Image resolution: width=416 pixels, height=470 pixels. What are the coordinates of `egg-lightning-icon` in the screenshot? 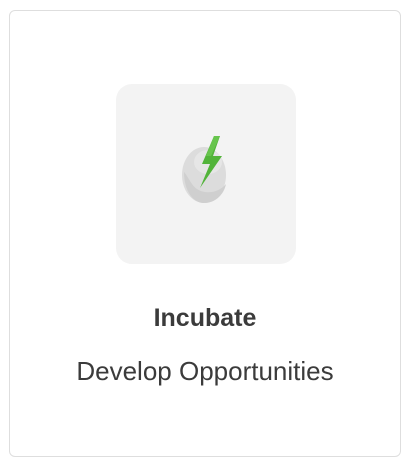 It's located at (204, 169).